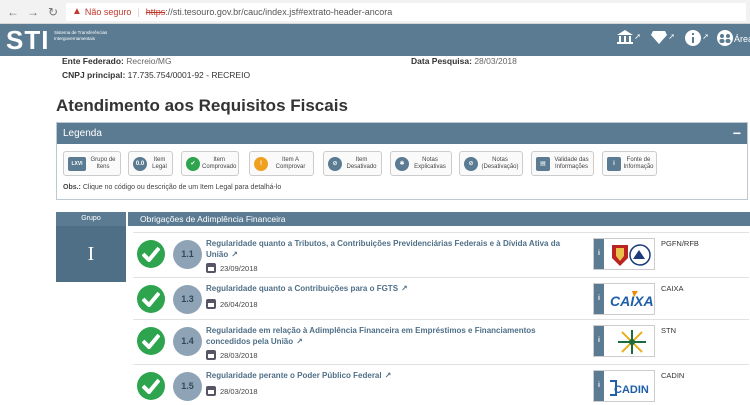  I want to click on item-date-text: 26/04/2018, so click(239, 304).